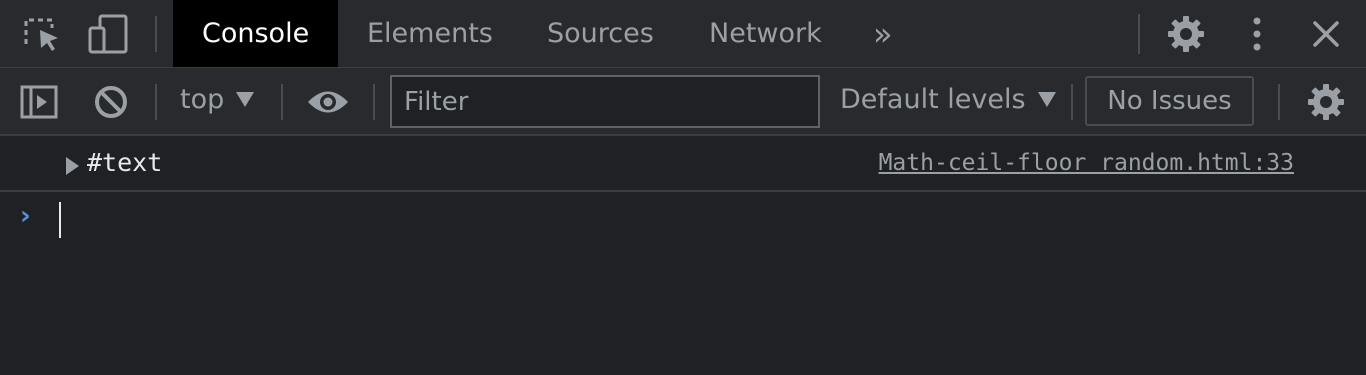 This screenshot has width=1366, height=375. What do you see at coordinates (933, 99) in the screenshot?
I see `log-levels-label: Default levels` at bounding box center [933, 99].